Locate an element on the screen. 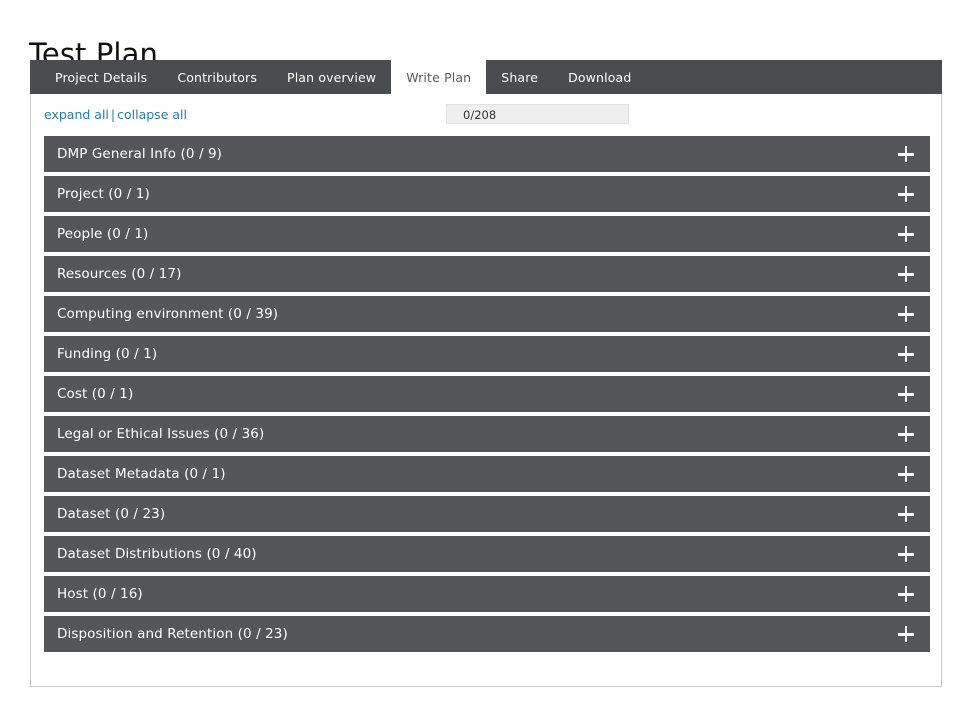  accordion-section: Dataset Distributions (0 / 40) is located at coordinates (487, 554).